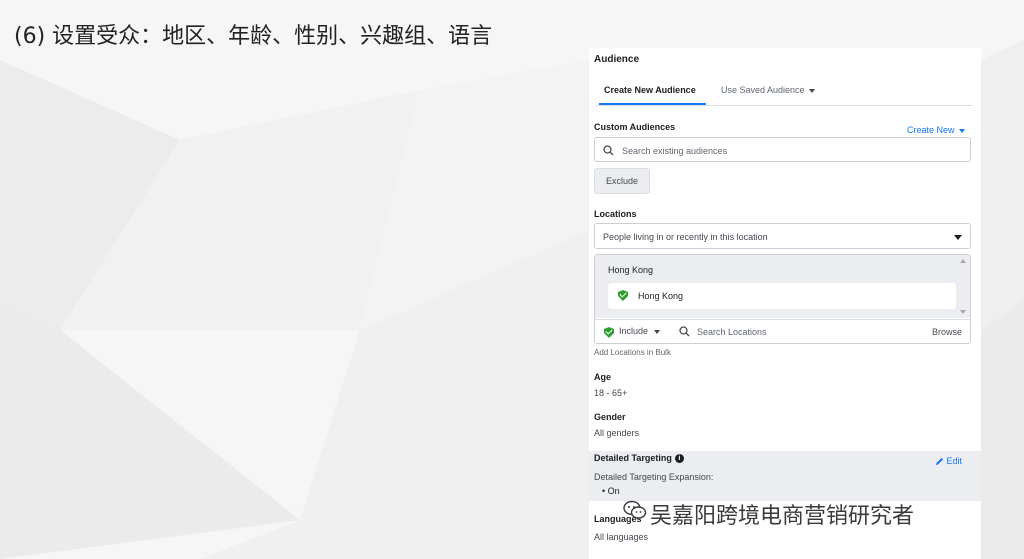  Describe the element at coordinates (652, 104) in the screenshot. I see `active-tab-indicator` at that location.